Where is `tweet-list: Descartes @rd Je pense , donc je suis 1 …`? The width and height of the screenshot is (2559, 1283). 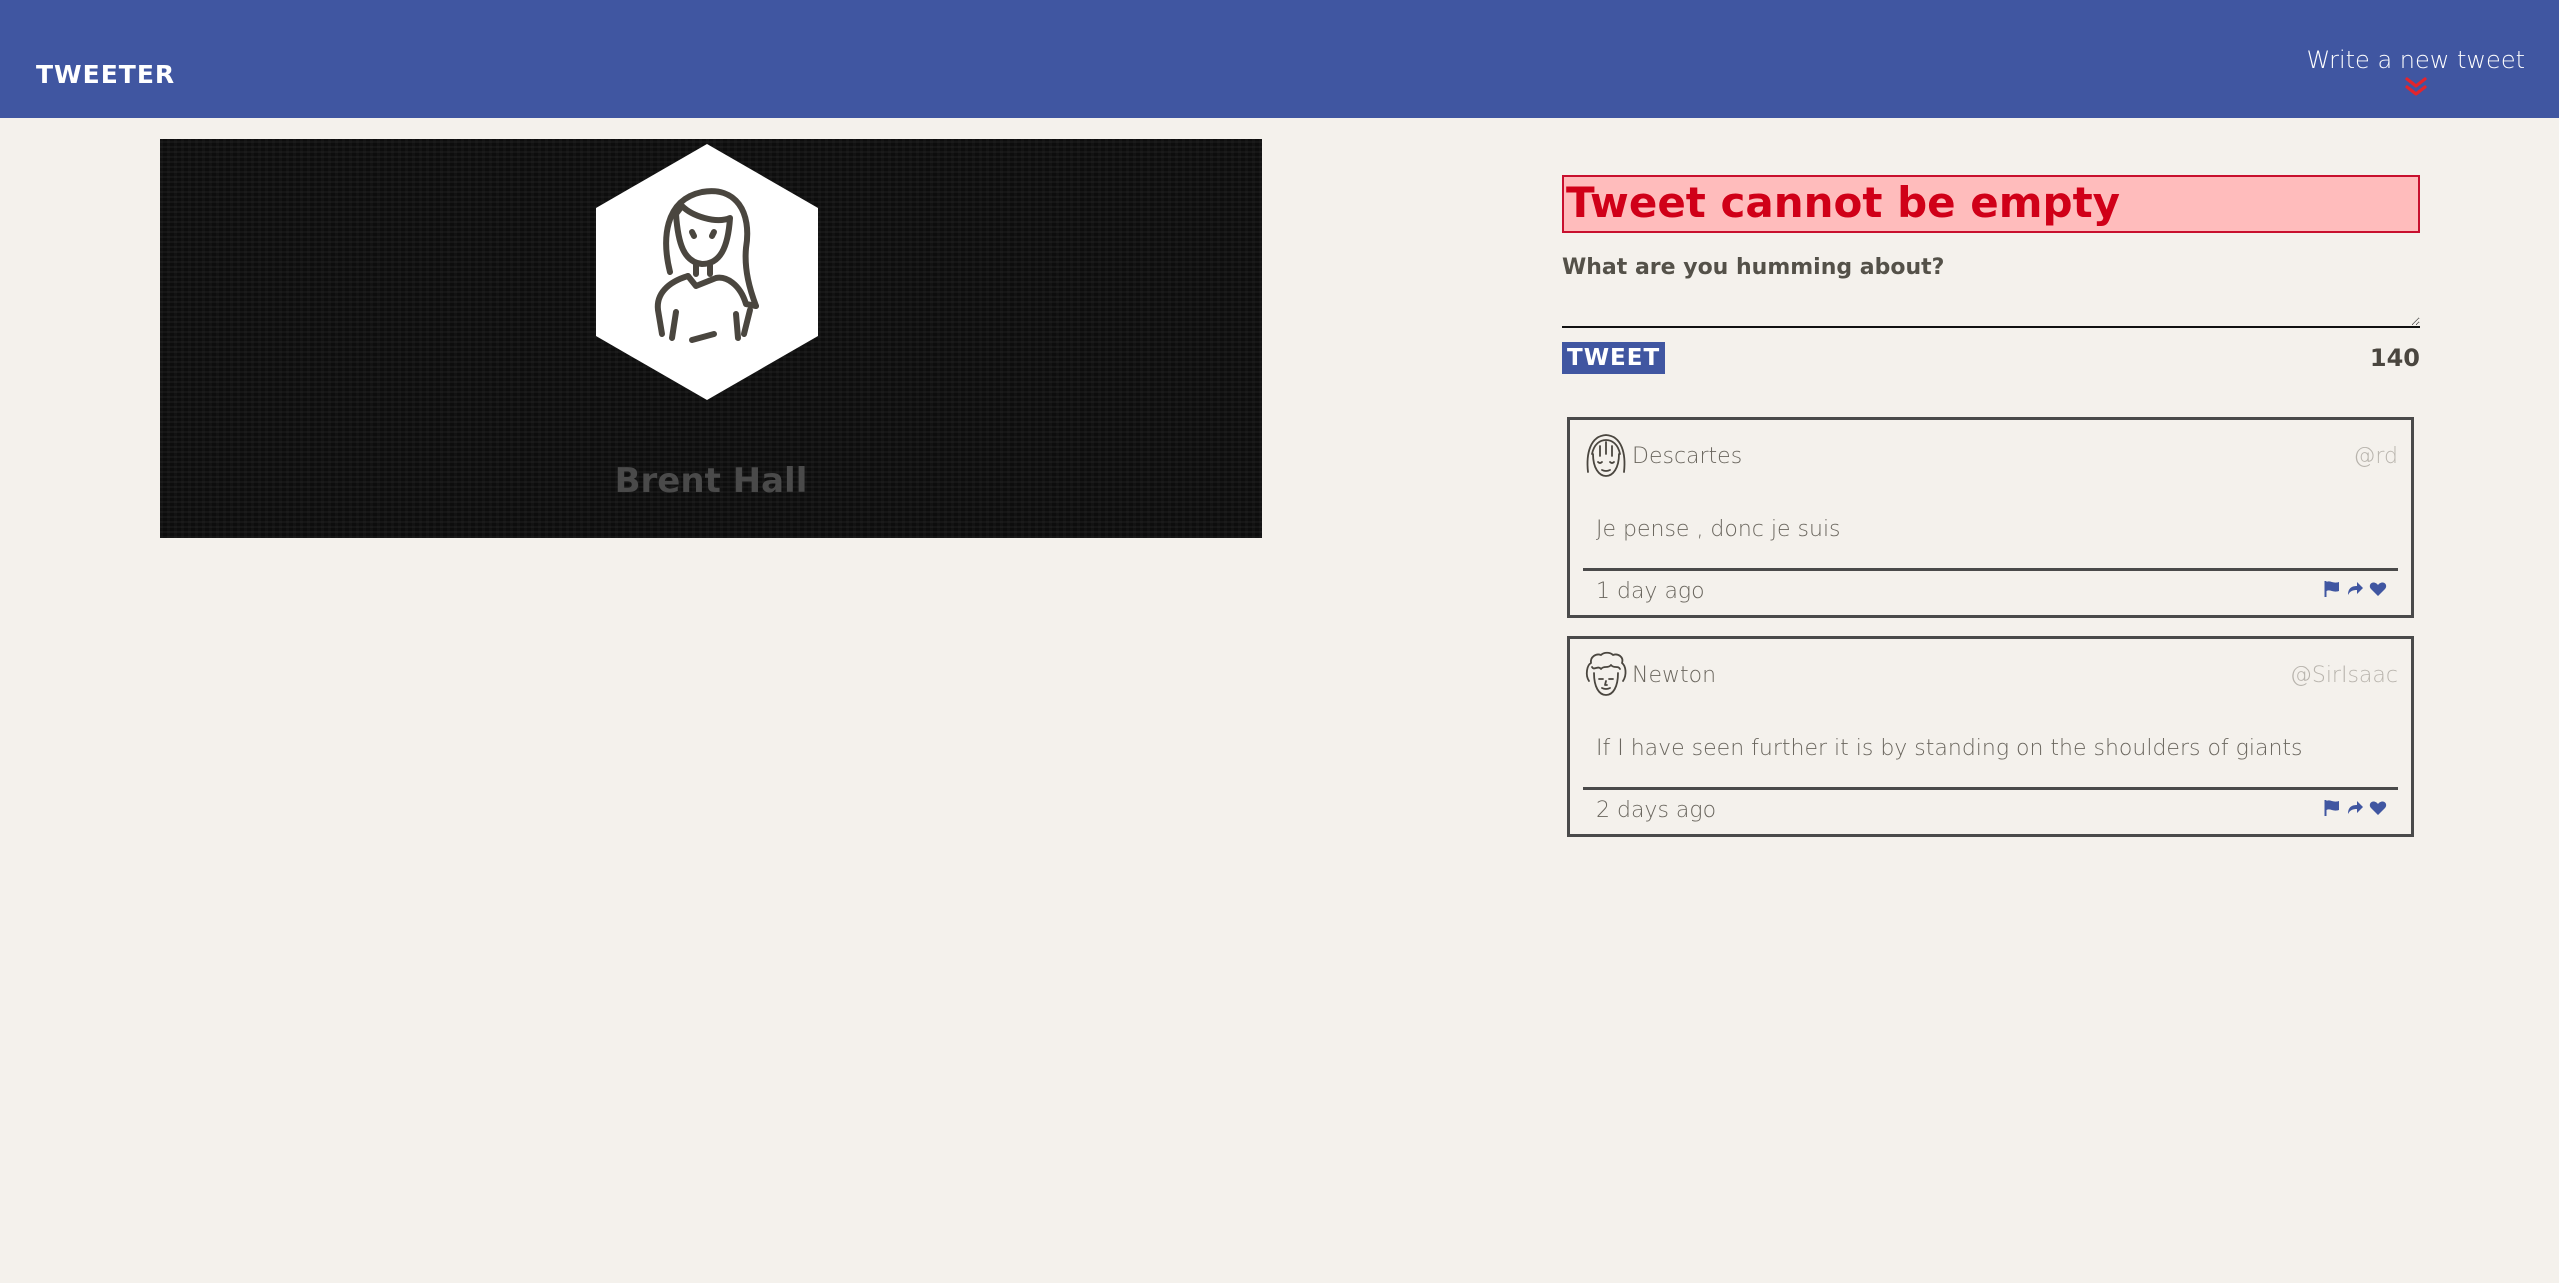
tweet-list: Descartes @rd Je pense , donc je suis 1 … is located at coordinates (1990, 636).